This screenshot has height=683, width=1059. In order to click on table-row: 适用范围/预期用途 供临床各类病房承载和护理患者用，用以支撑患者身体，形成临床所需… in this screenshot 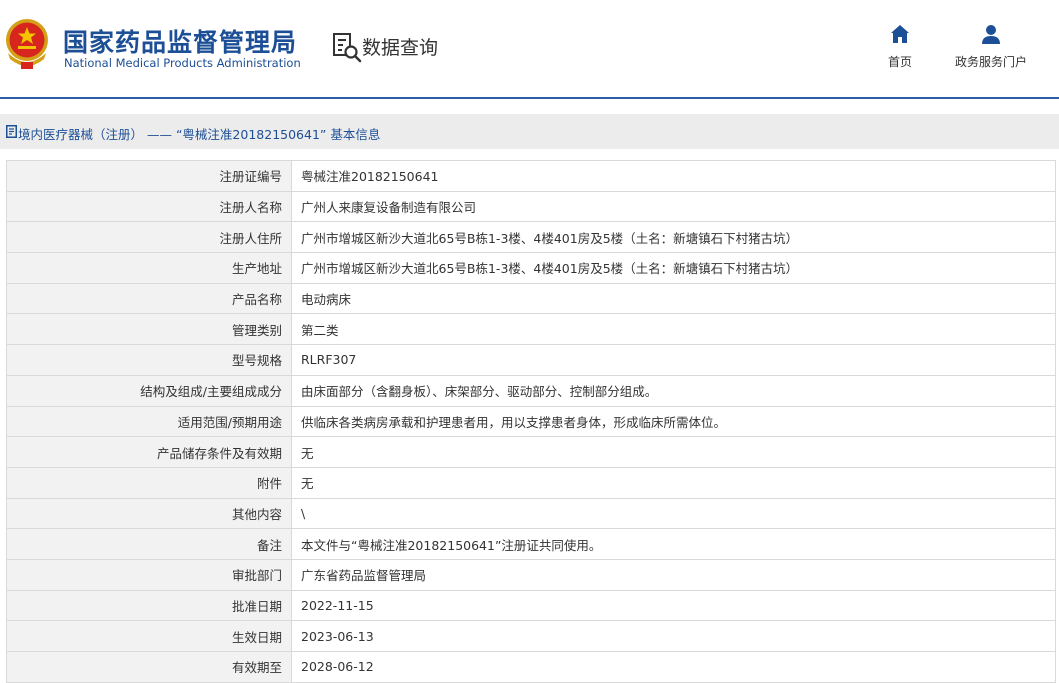, I will do `click(531, 421)`.